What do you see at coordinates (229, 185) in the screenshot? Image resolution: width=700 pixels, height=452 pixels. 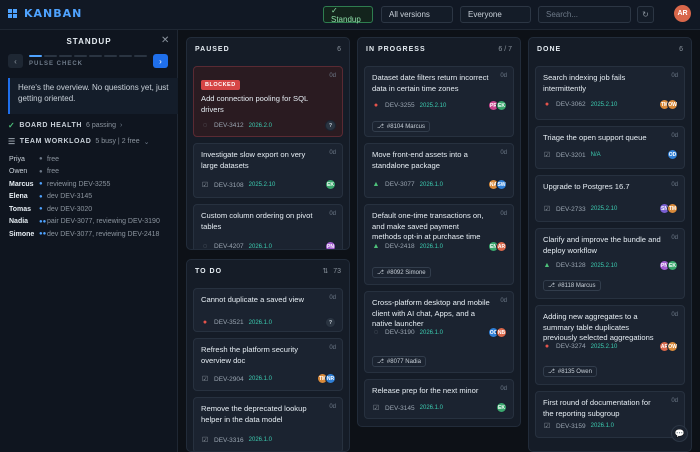 I see `card-id: DEV-3108` at bounding box center [229, 185].